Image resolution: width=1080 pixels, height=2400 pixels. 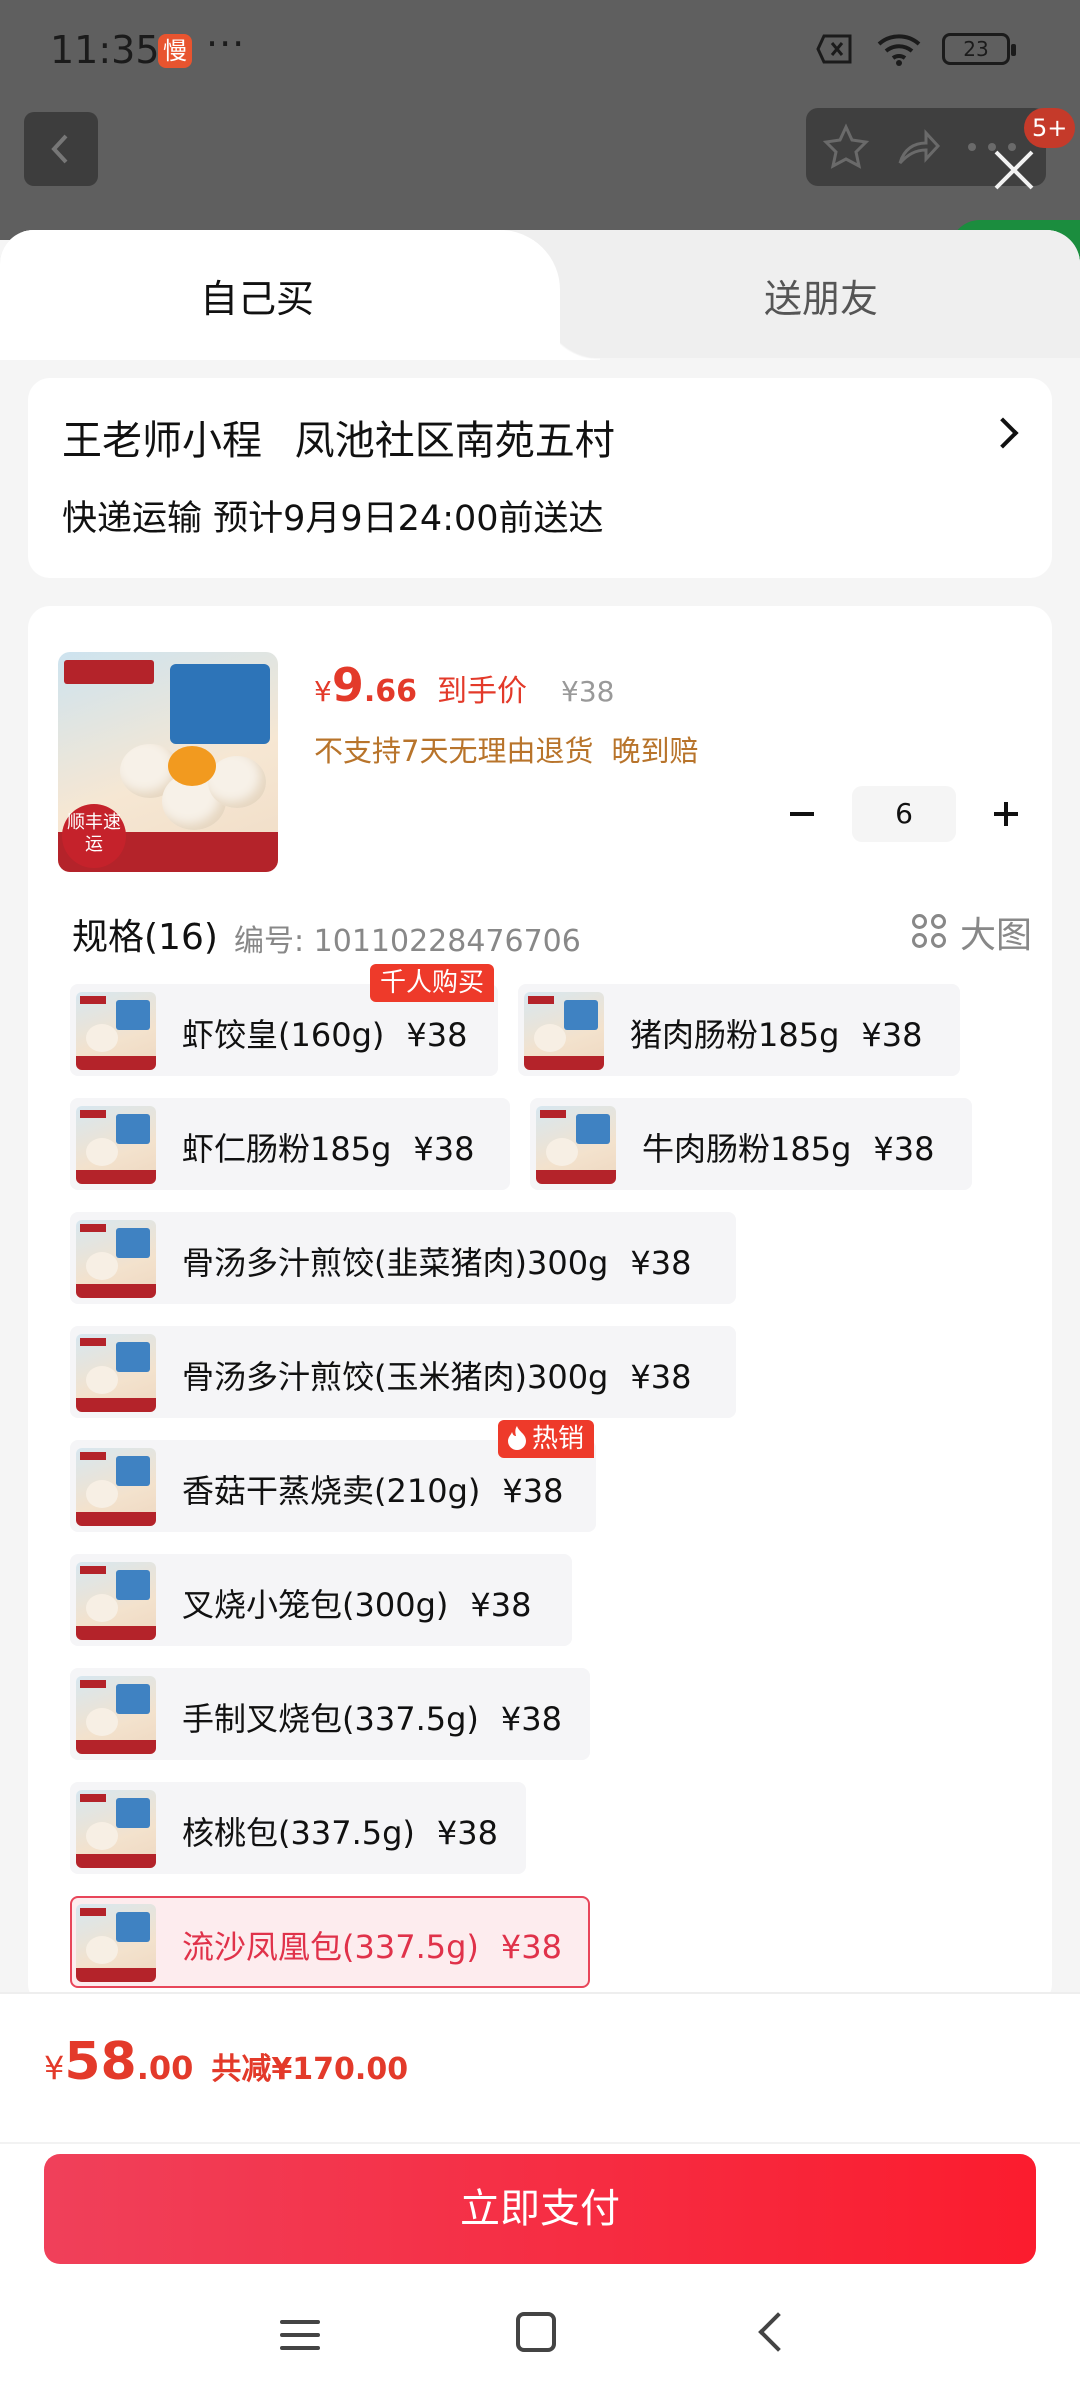 I want to click on close-icon, so click(x=1014, y=170).